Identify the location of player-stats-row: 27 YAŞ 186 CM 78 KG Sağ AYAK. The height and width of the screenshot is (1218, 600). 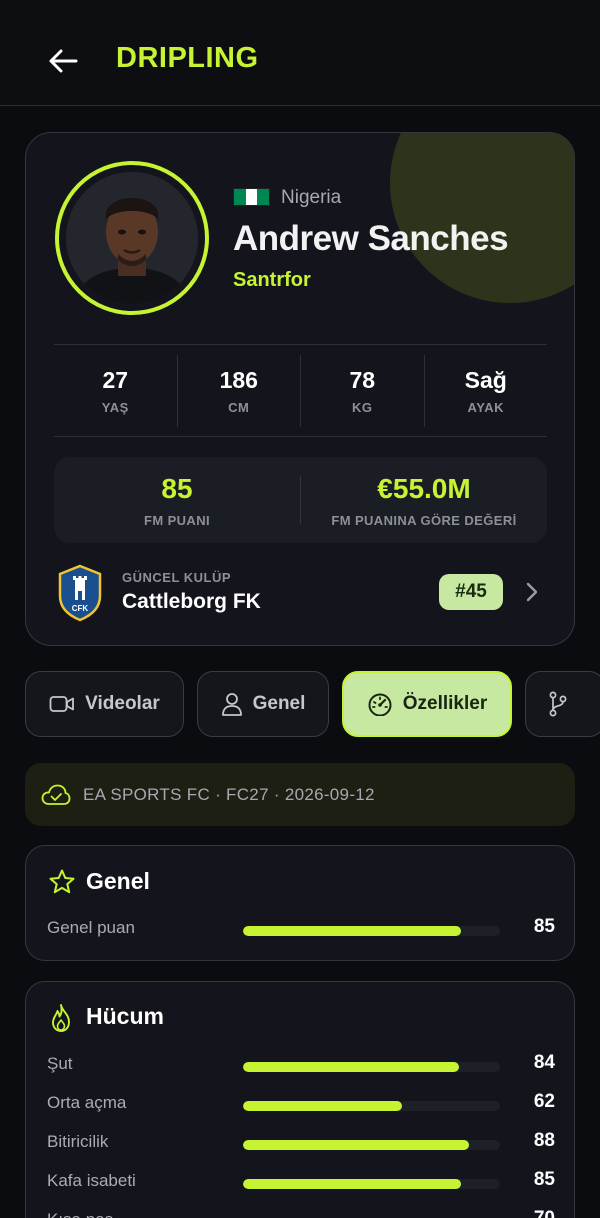
(300, 391).